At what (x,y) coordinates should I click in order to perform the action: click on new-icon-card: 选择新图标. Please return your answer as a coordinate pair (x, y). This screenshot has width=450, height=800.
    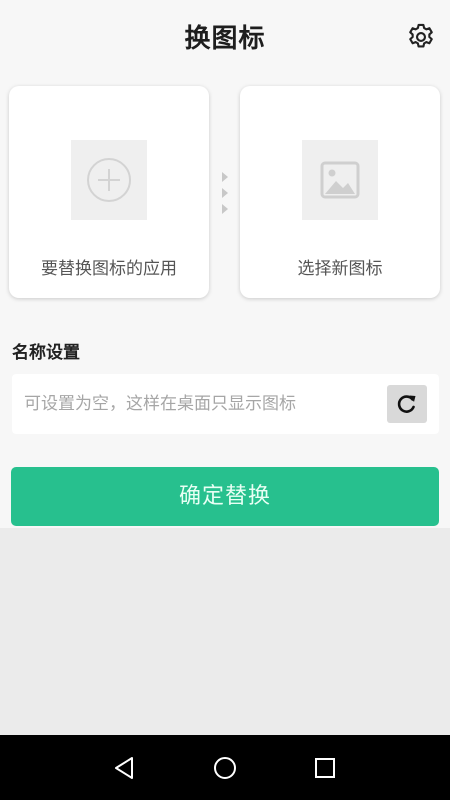
    Looking at the image, I should click on (340, 192).